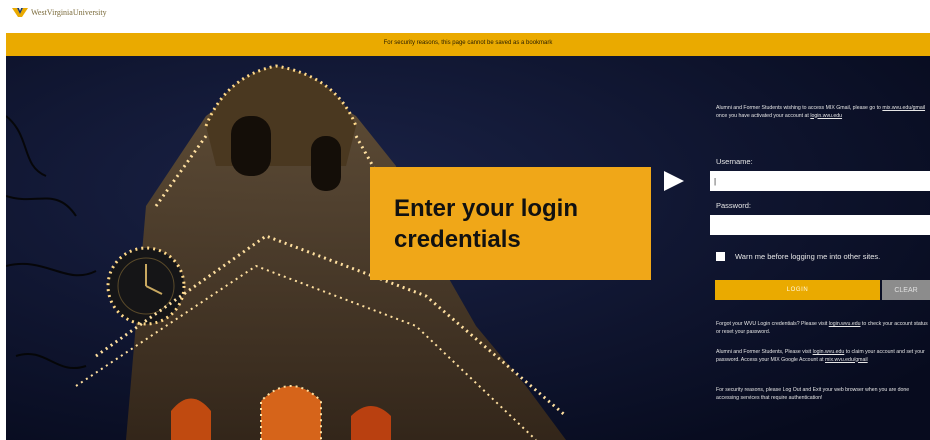  I want to click on username-label: Username:, so click(734, 161).